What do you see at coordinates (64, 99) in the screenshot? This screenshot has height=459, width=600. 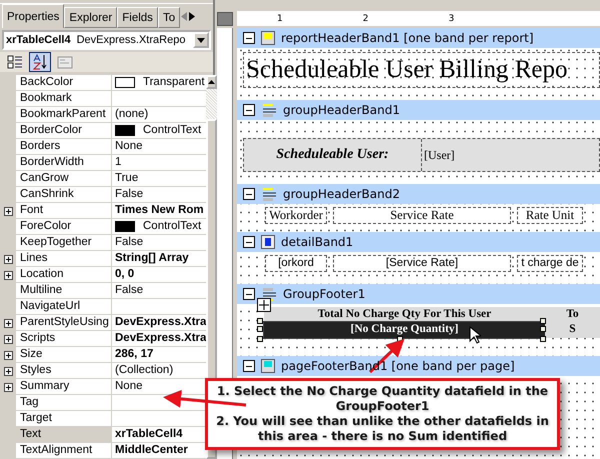 I see `property-name: Bookmark` at bounding box center [64, 99].